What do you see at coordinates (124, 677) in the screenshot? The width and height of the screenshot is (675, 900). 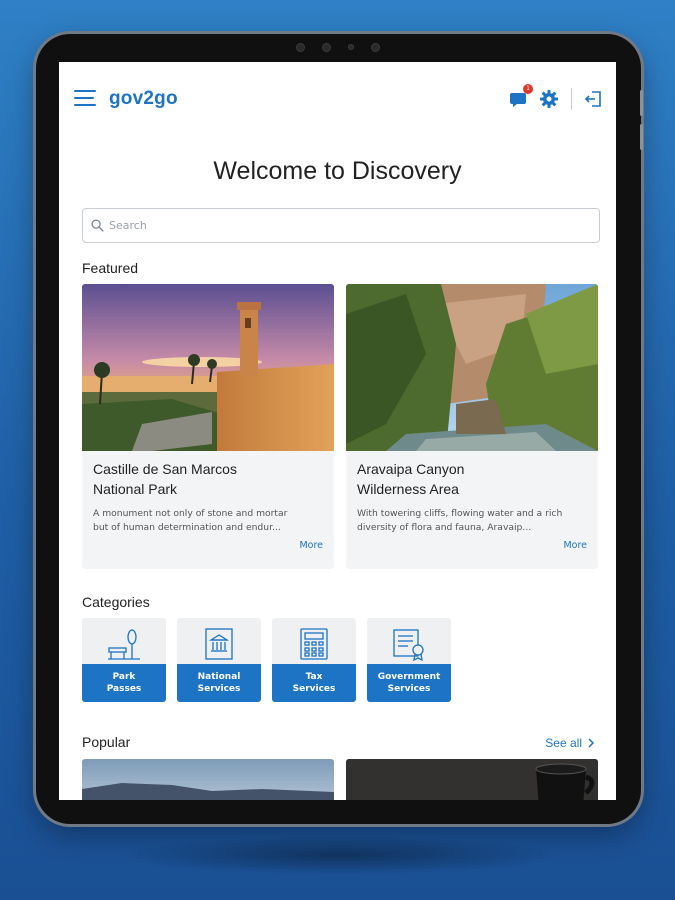 I see `category-label-line: Park` at bounding box center [124, 677].